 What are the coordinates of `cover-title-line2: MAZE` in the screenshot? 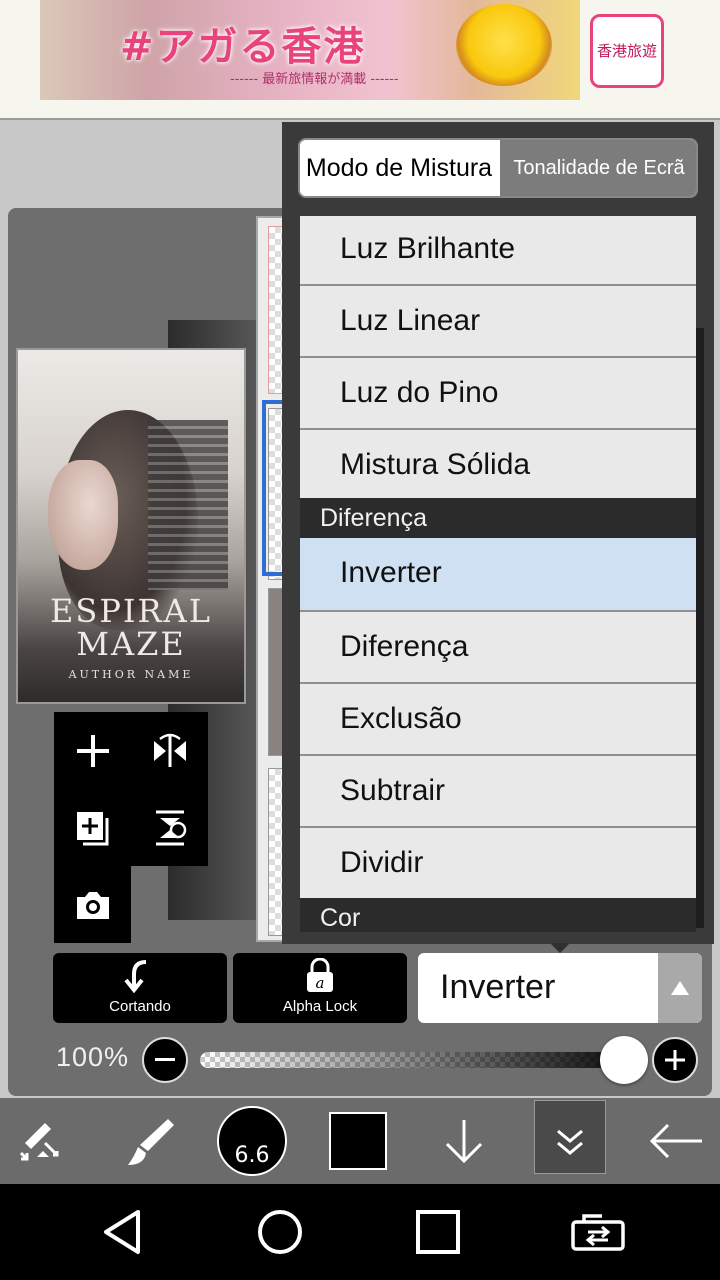 It's located at (131, 644).